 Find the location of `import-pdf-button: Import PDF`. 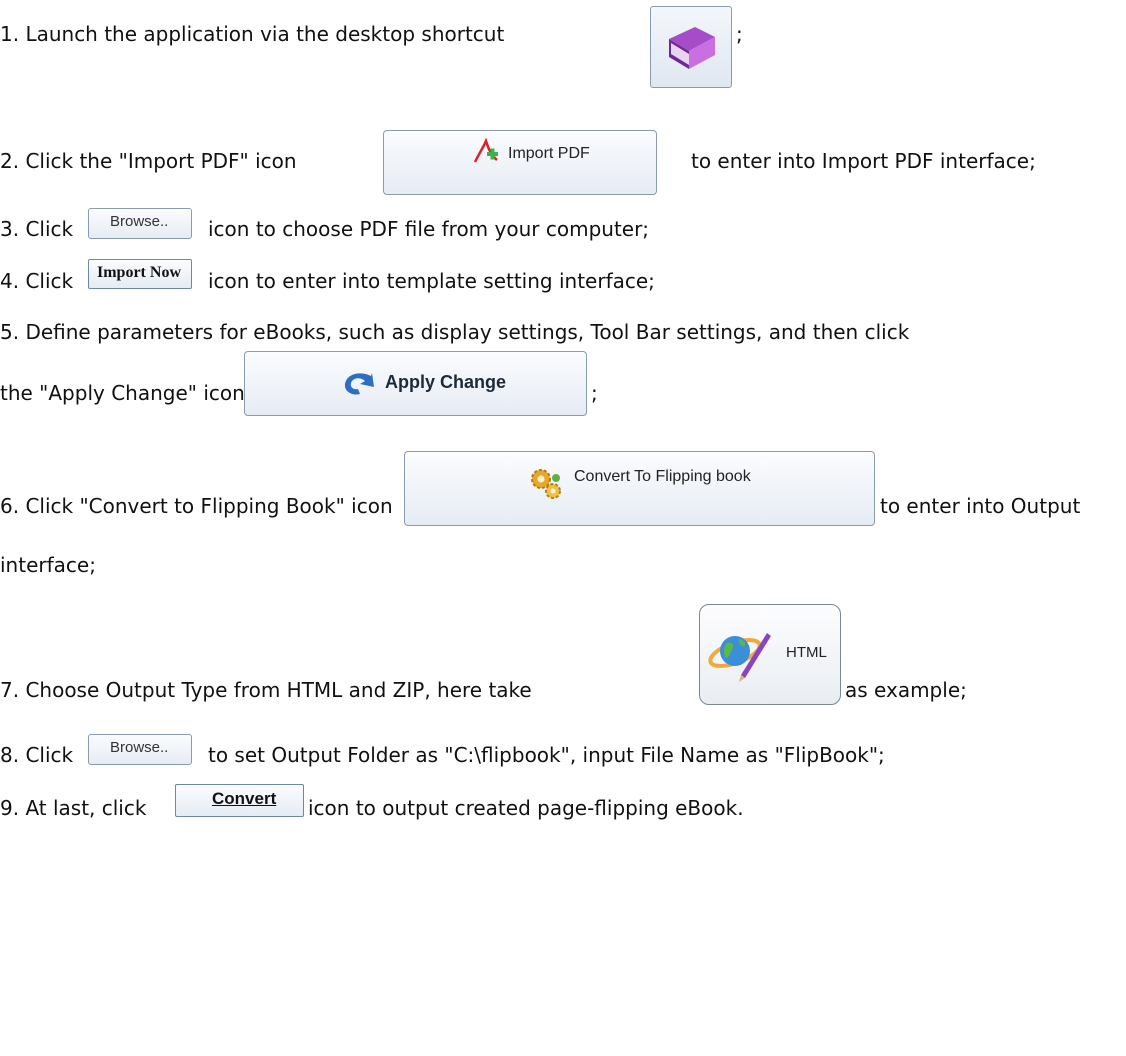

import-pdf-button: Import PDF is located at coordinates (520, 162).